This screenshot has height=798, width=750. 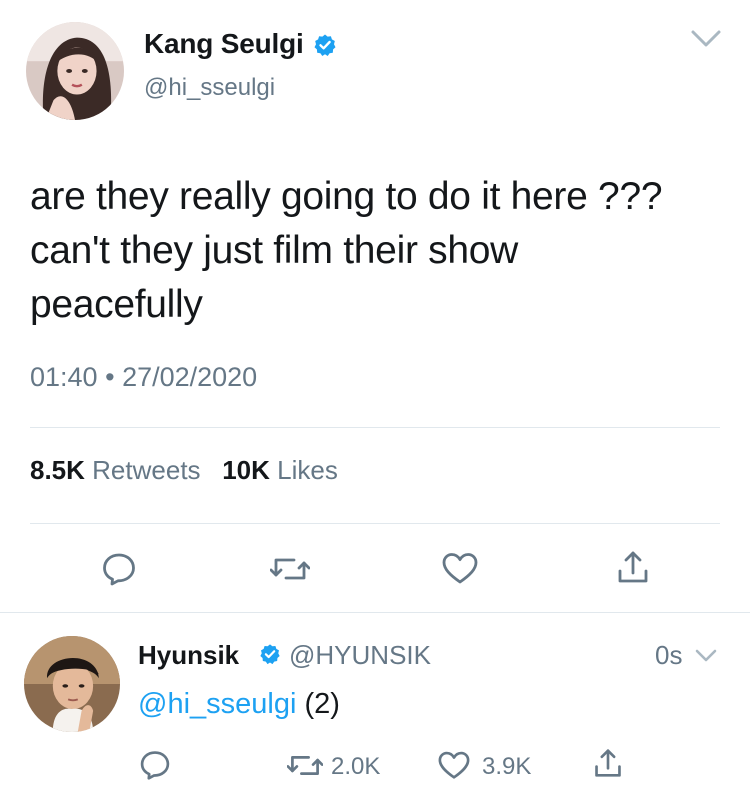 What do you see at coordinates (307, 470) in the screenshot?
I see `likes-label: Likes` at bounding box center [307, 470].